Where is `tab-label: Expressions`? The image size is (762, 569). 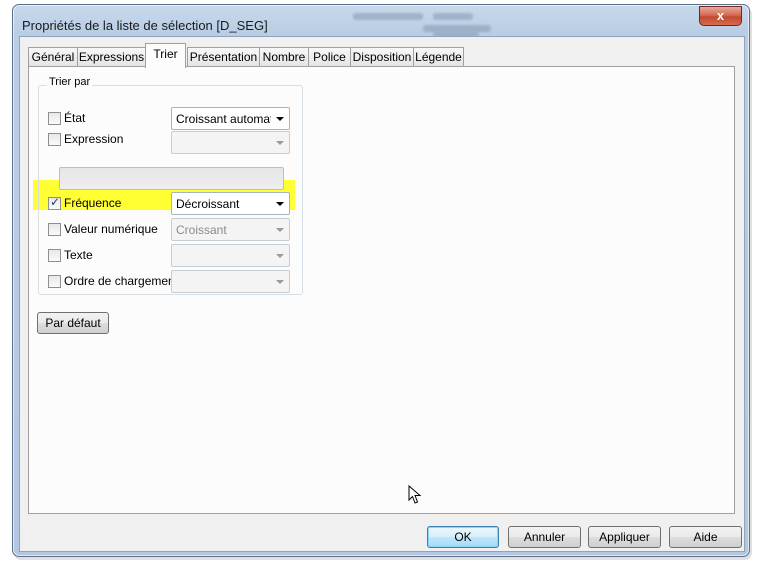
tab-label: Expressions is located at coordinates (111, 57).